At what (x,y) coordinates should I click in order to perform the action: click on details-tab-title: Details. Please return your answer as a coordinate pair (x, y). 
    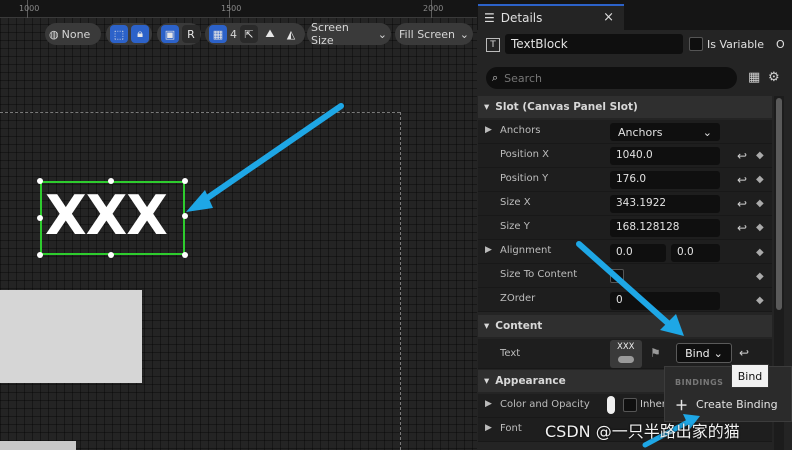
    Looking at the image, I should click on (521, 18).